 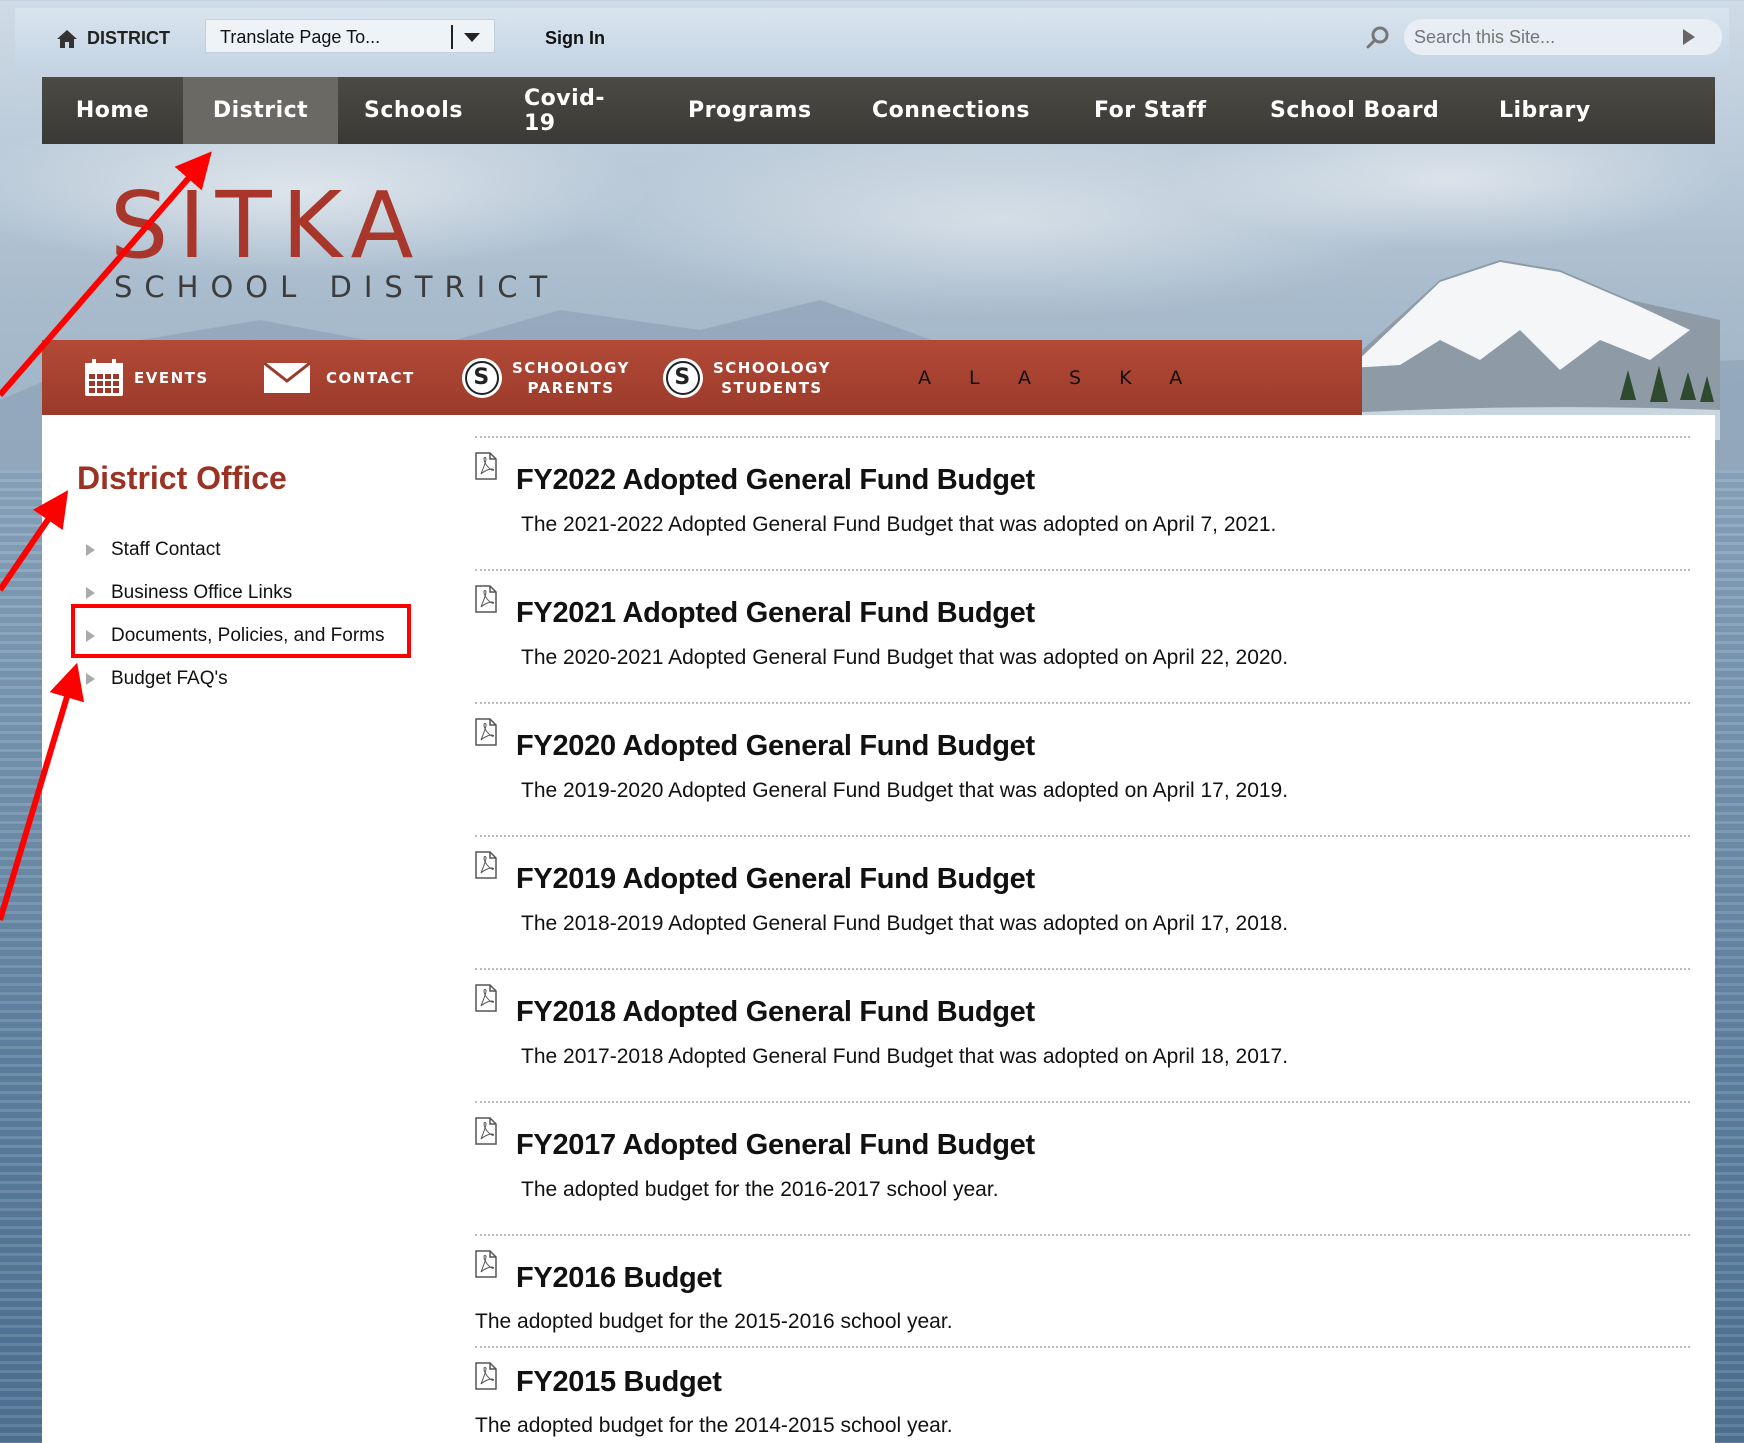 What do you see at coordinates (166, 549) in the screenshot?
I see `sidebar-item-label: Staff Contact` at bounding box center [166, 549].